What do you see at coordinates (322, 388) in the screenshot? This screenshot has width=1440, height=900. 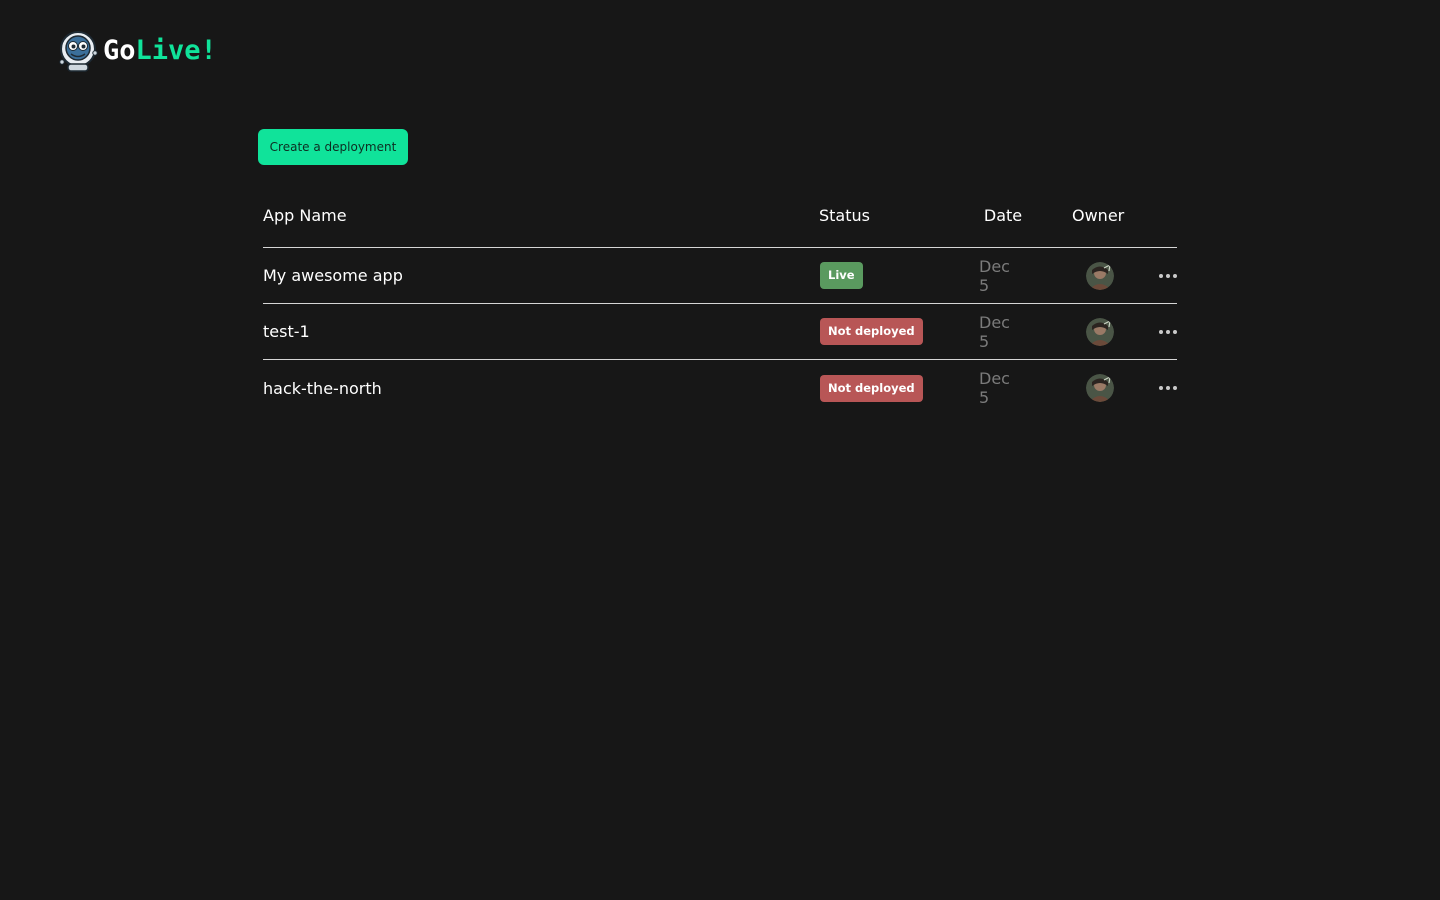 I see `app-name: hack-the-north` at bounding box center [322, 388].